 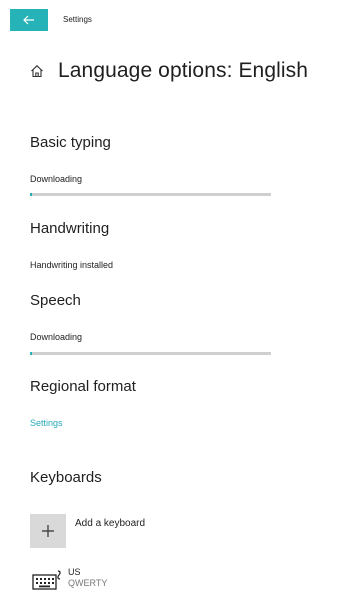 What do you see at coordinates (72, 265) in the screenshot?
I see `handwriting-status: Handwriting installed` at bounding box center [72, 265].